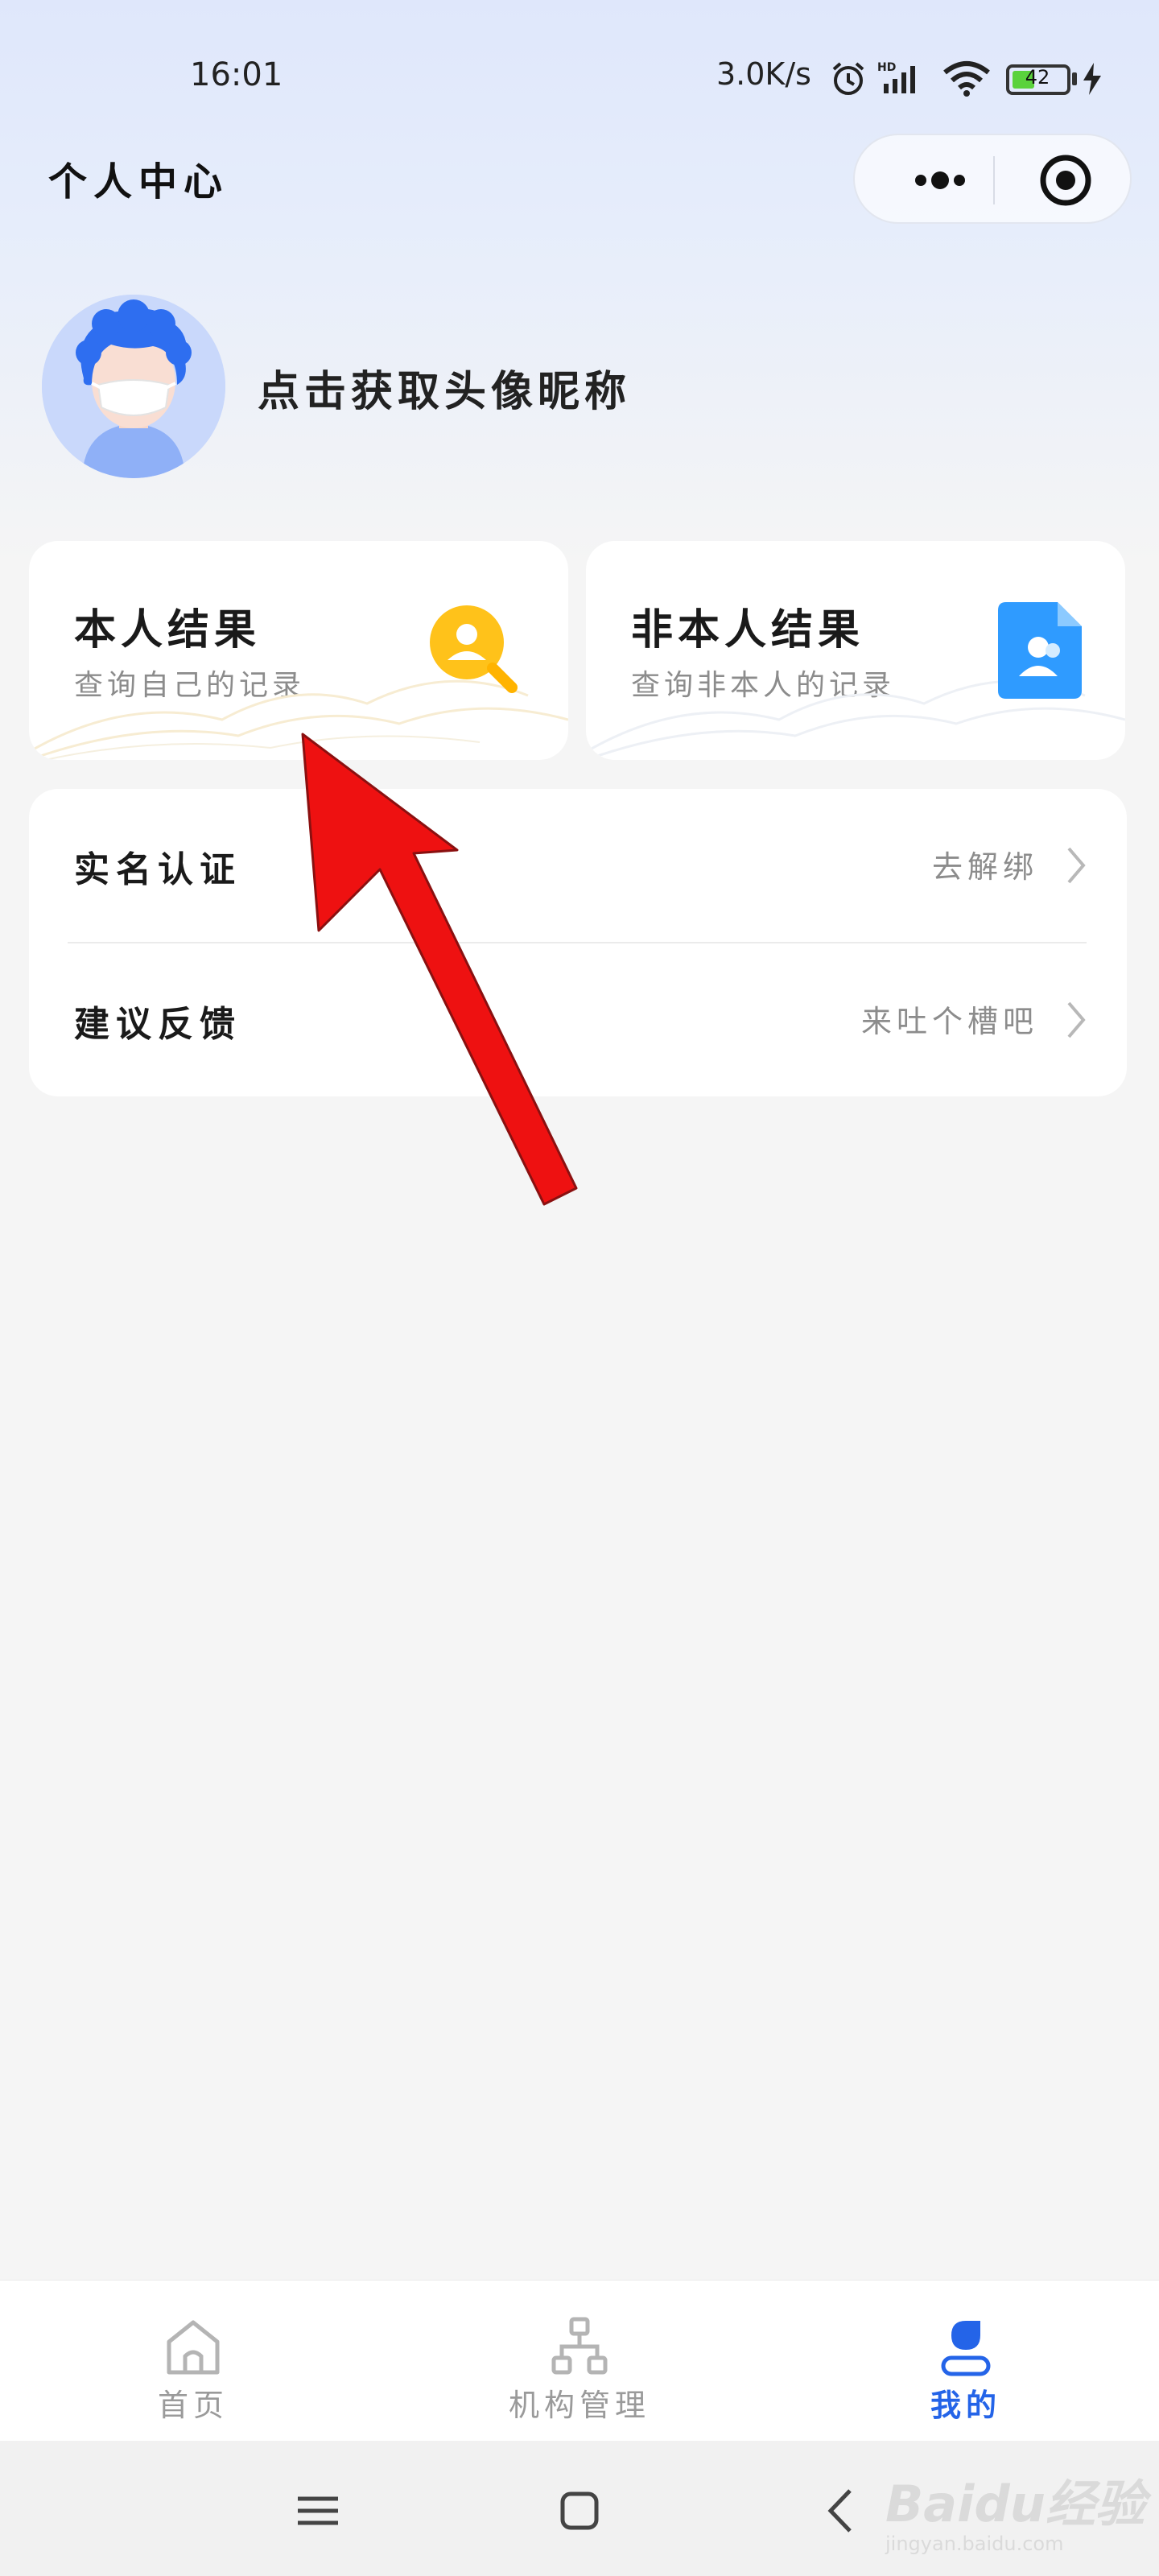 Image resolution: width=1159 pixels, height=2576 pixels. I want to click on contact-document-icon, so click(1040, 650).